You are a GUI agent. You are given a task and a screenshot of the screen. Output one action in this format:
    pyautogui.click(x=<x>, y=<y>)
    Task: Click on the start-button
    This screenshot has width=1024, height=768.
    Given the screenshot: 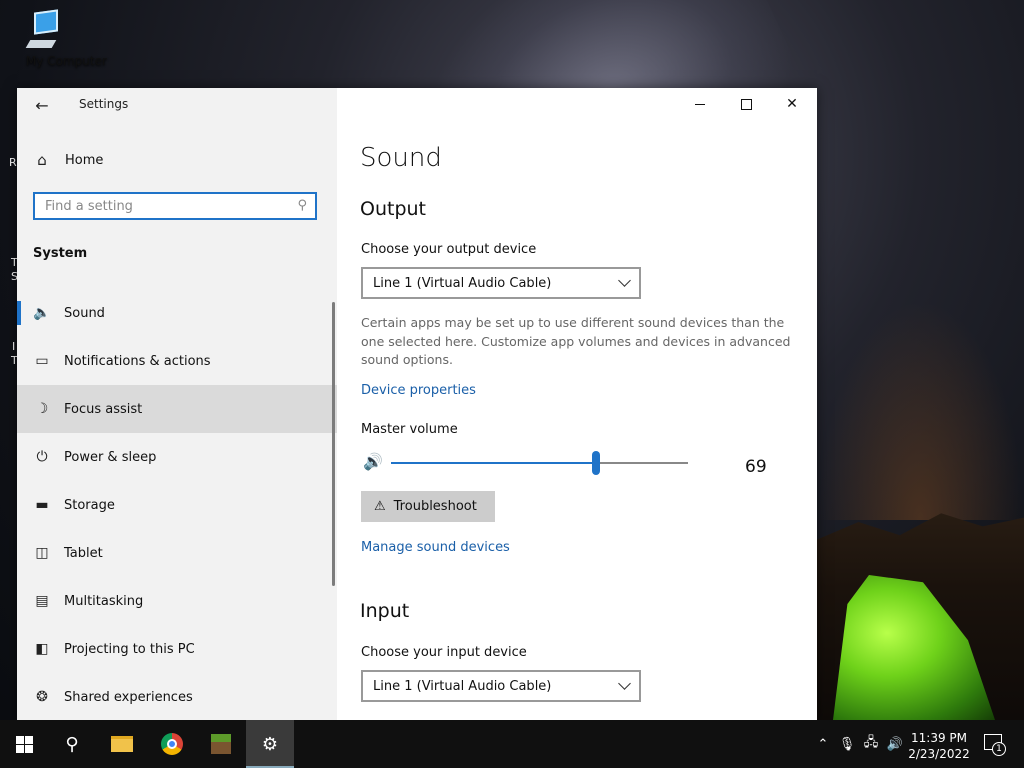 What is the action you would take?
    pyautogui.click(x=24, y=744)
    